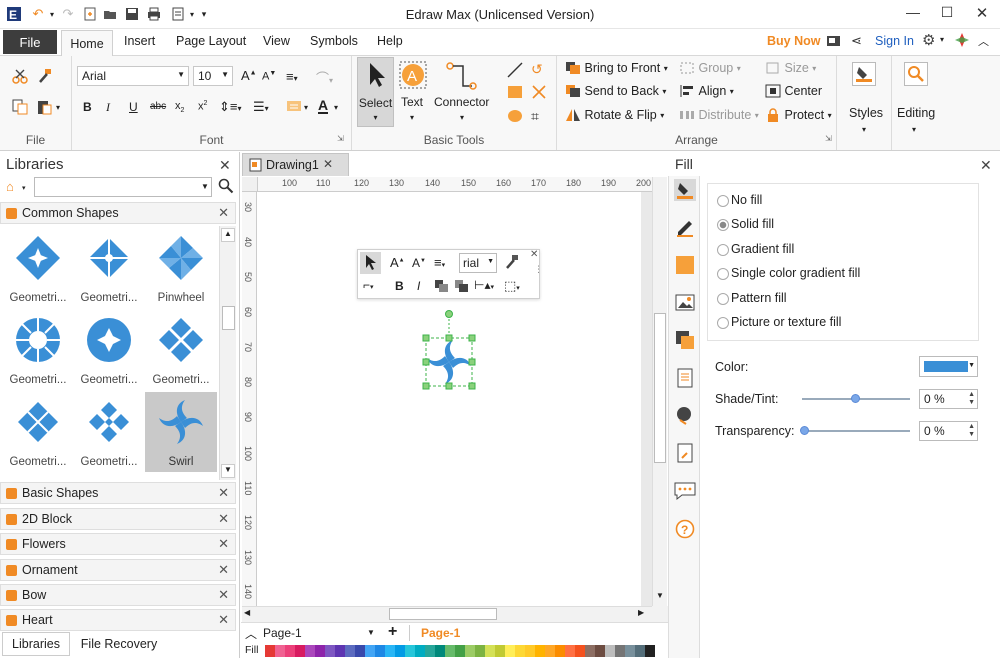 This screenshot has width=1000, height=658. I want to click on bullets-icon: ☰▾, so click(261, 107).